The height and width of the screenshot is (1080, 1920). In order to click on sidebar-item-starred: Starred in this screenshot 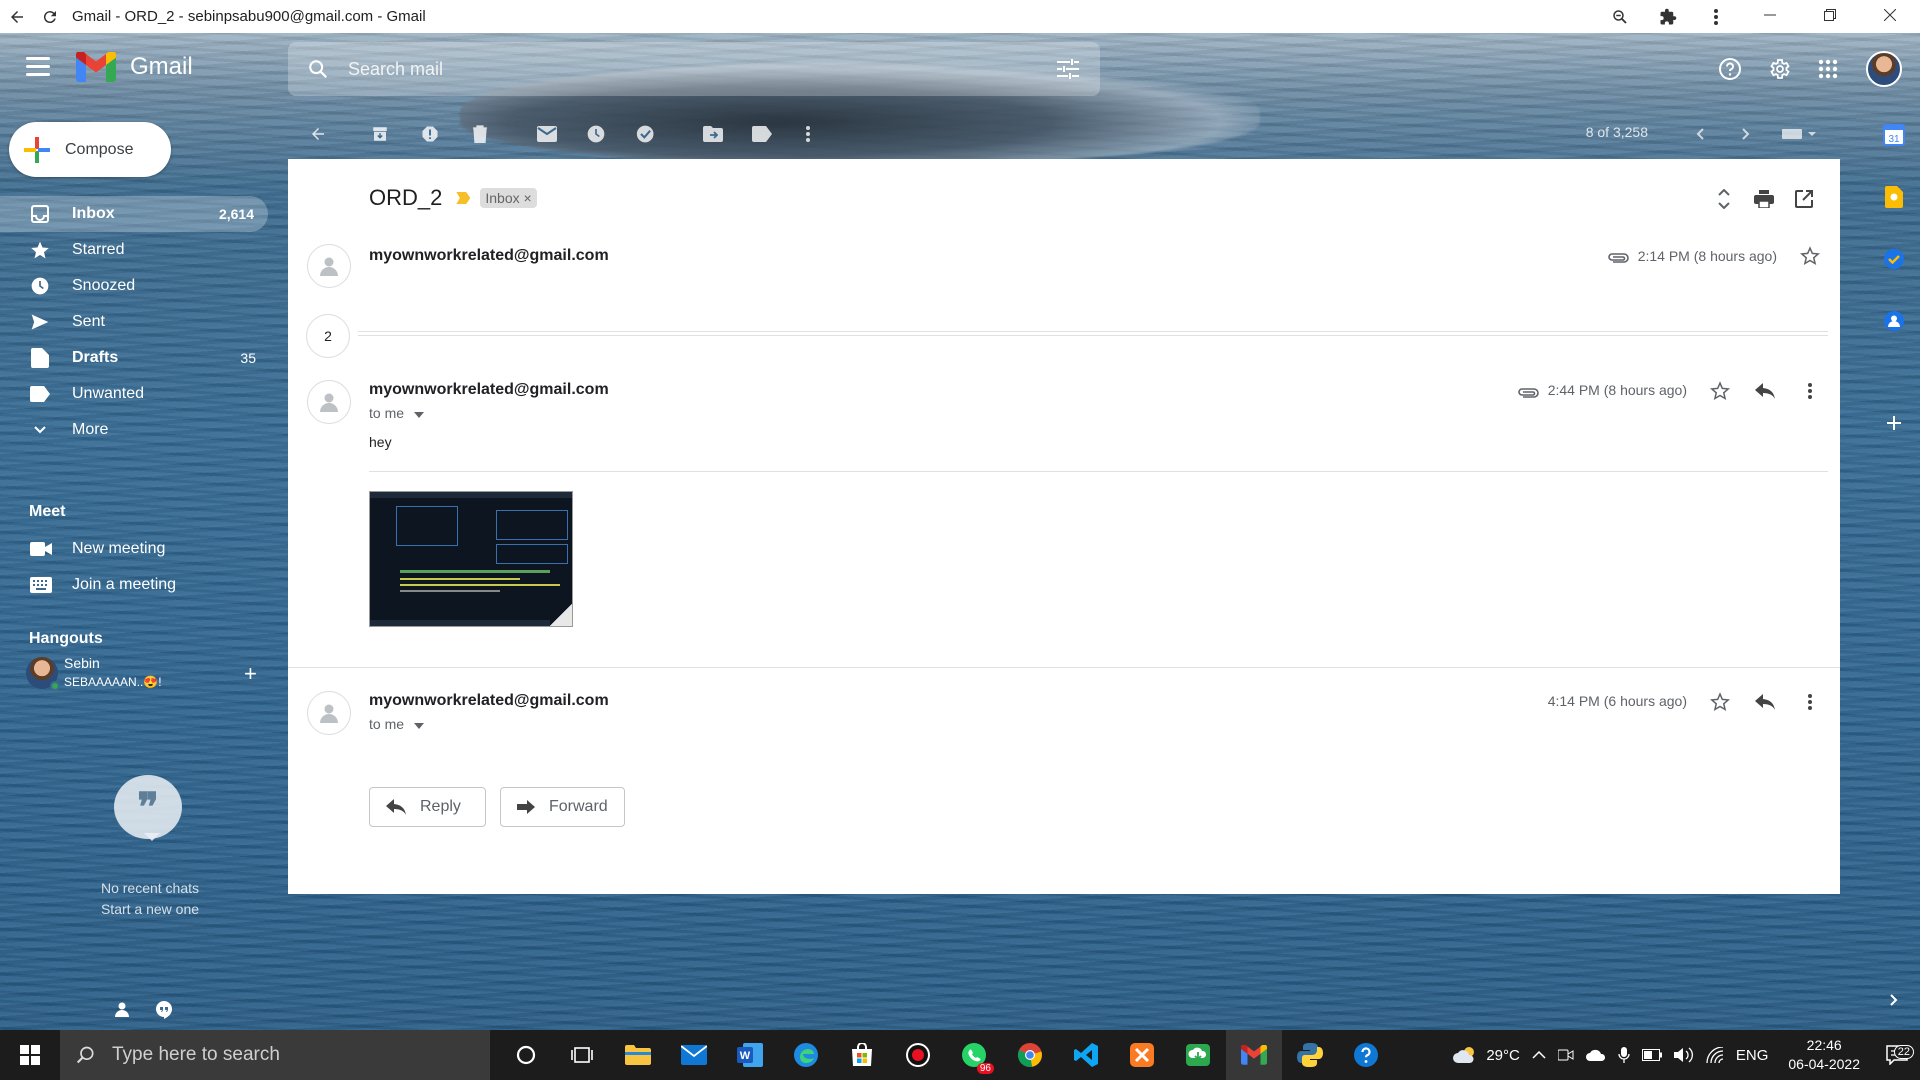, I will do `click(135, 250)`.